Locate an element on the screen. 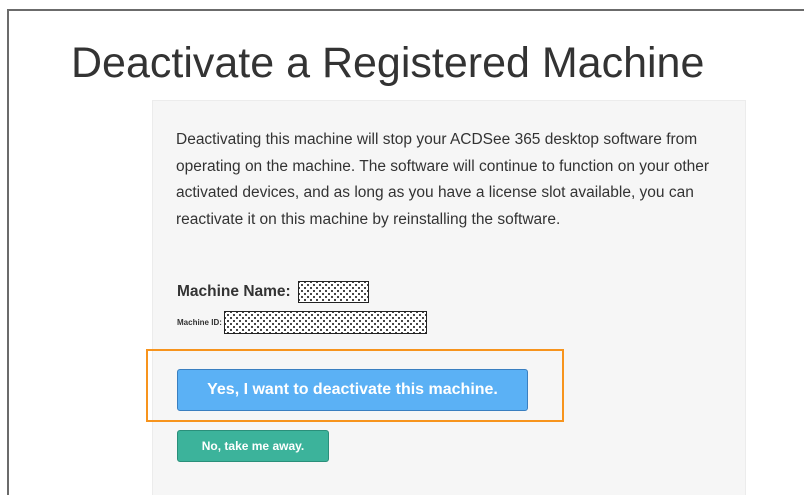  machine-id-label: Machine ID: is located at coordinates (199, 322).